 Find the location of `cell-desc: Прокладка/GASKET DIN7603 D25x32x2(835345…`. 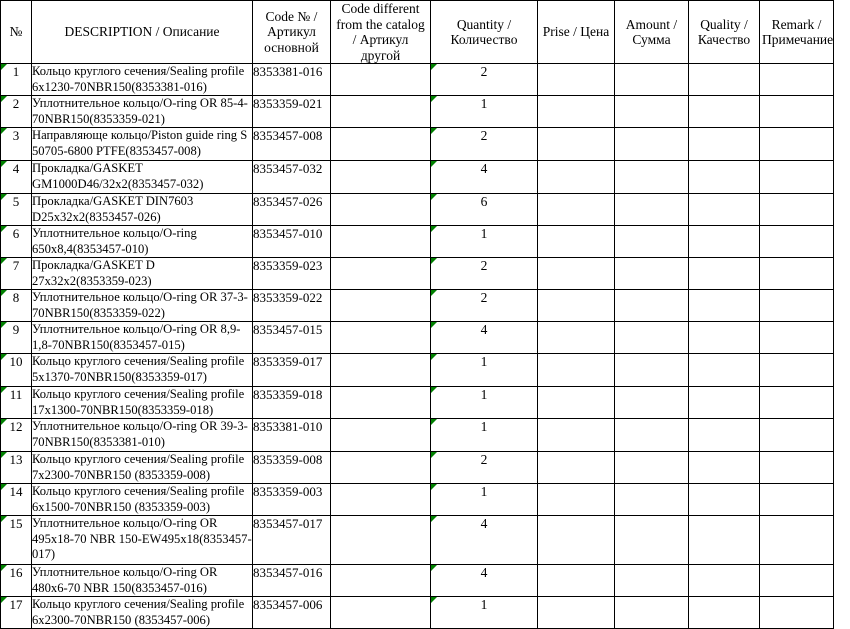

cell-desc: Прокладка/GASKET DIN7603 D25x32x2(835345… is located at coordinates (142, 209).